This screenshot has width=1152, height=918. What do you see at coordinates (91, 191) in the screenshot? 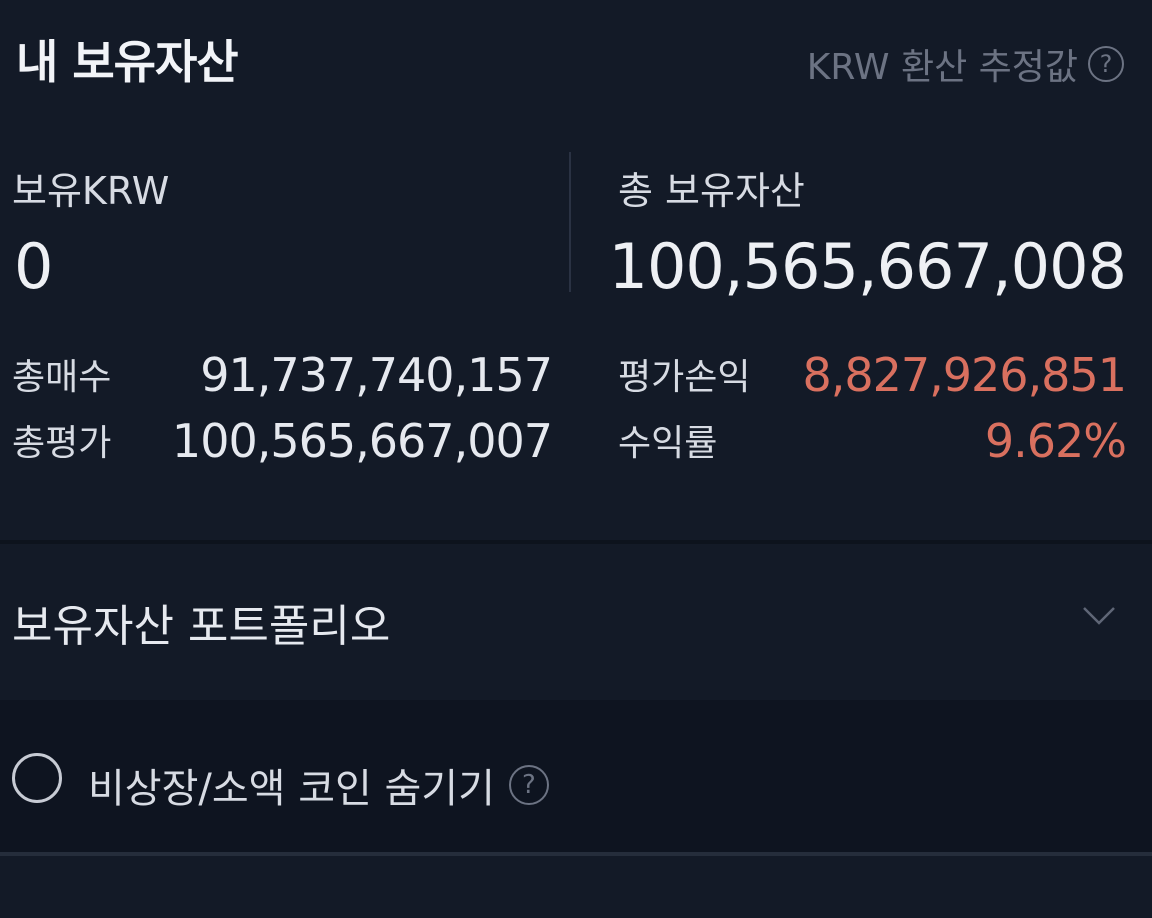
I see `krw-label: 보유KRW` at bounding box center [91, 191].